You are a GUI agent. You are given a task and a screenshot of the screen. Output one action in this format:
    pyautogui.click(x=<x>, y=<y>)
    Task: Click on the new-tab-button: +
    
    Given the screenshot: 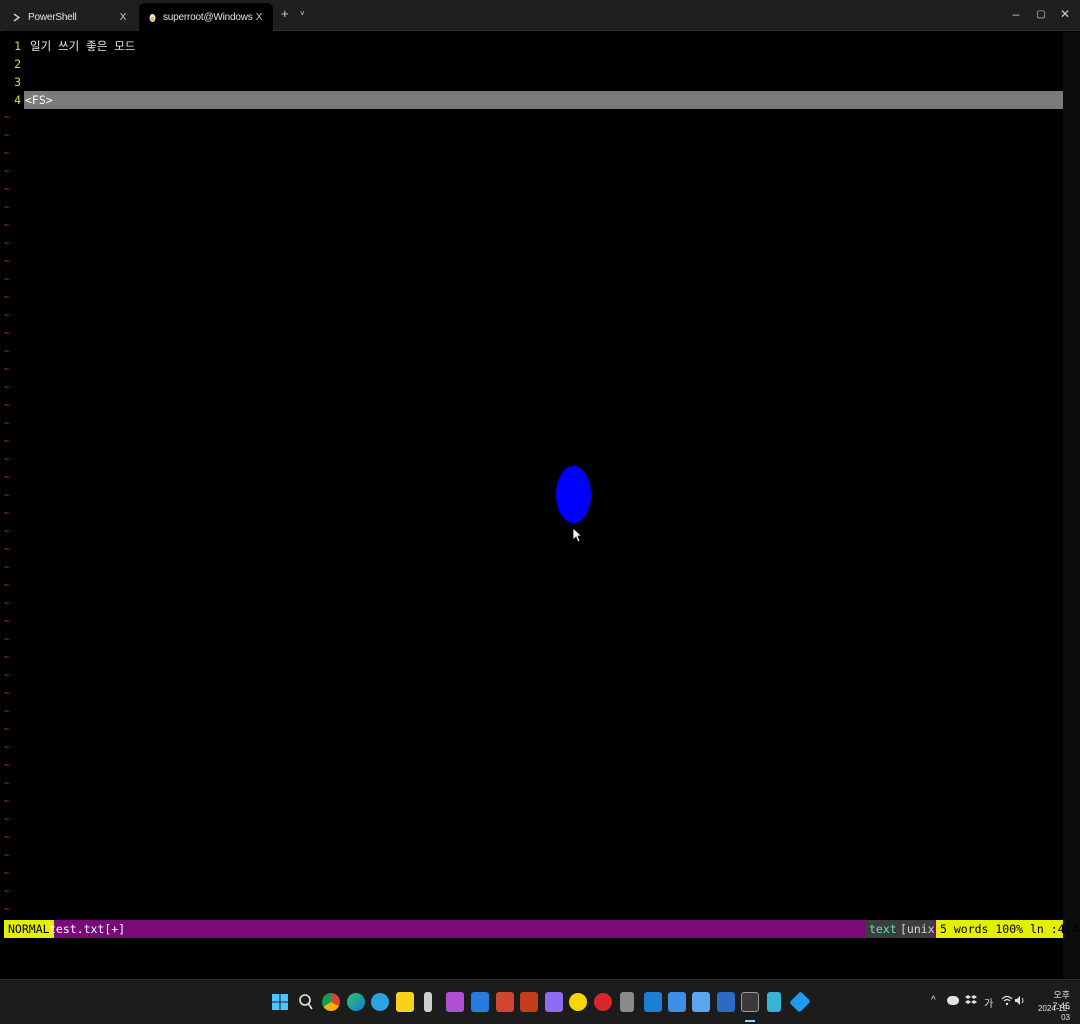 What is the action you would take?
    pyautogui.click(x=285, y=13)
    